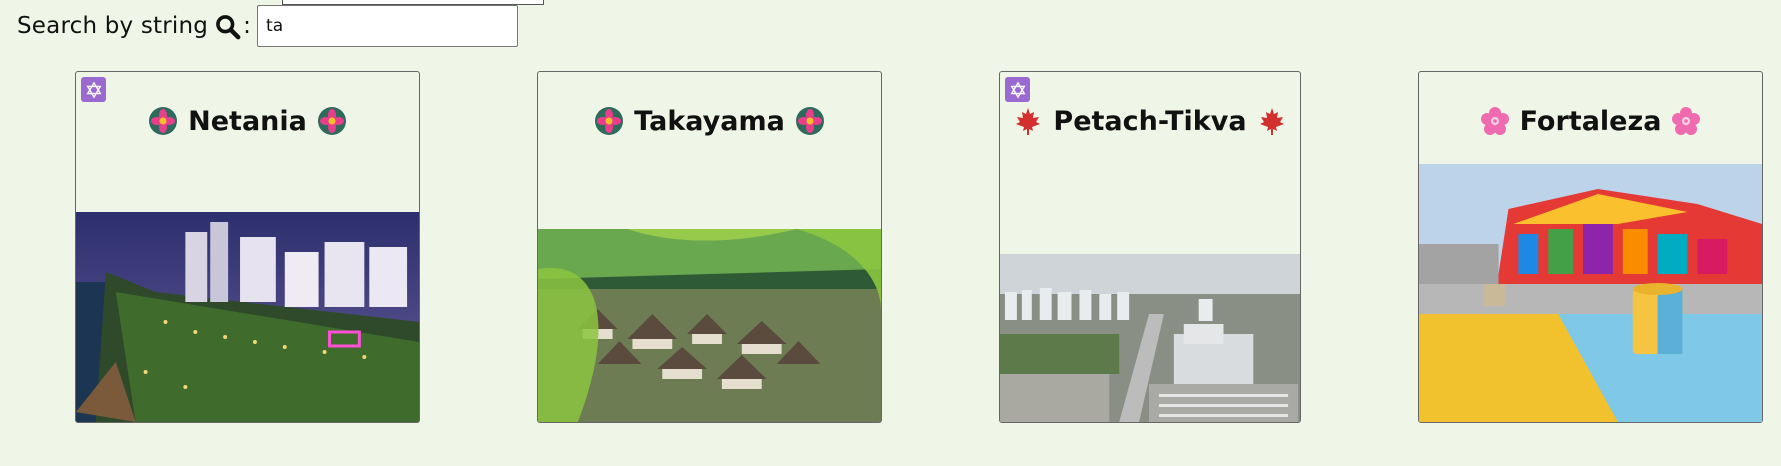 The height and width of the screenshot is (466, 1781). I want to click on city-card-petach-tikva: Petach-Tikva, so click(1150, 247).